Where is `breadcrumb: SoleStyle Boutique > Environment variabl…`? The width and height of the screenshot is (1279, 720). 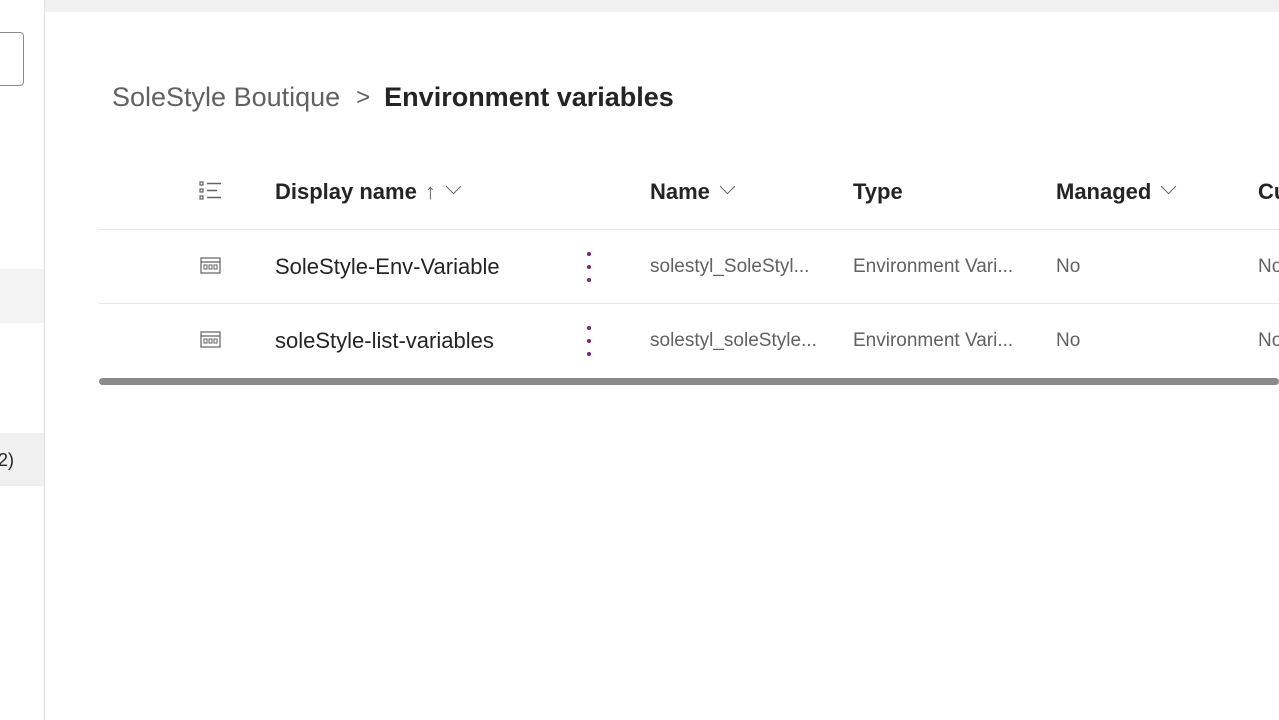 breadcrumb: SoleStyle Boutique > Environment variabl… is located at coordinates (393, 97).